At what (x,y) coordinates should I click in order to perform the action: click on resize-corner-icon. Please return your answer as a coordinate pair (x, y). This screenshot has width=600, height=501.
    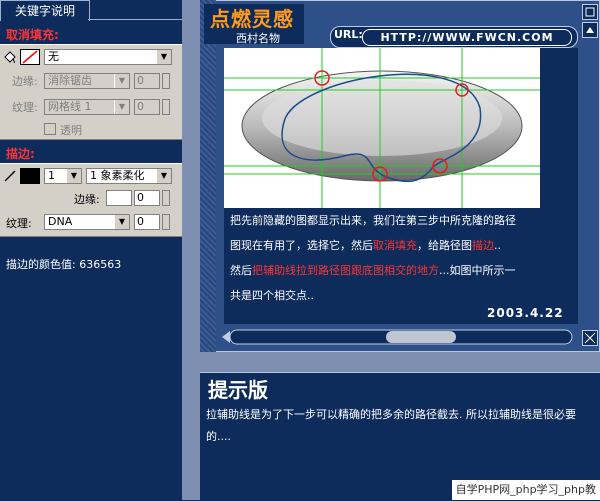
    Looking at the image, I should click on (590, 338).